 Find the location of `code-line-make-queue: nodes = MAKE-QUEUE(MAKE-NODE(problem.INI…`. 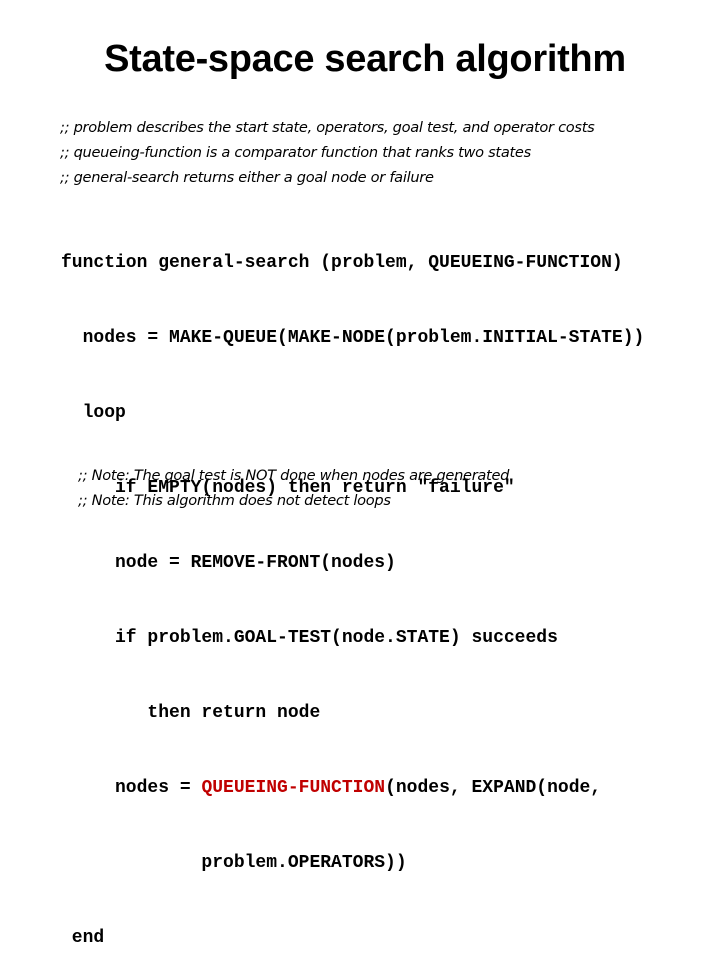

code-line-make-queue: nodes = MAKE-QUEUE(MAKE-NODE(problem.INI… is located at coordinates (353, 338).